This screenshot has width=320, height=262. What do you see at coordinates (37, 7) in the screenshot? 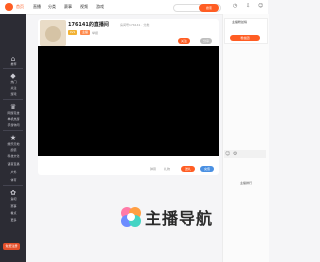
I see `nav-live: 直播` at bounding box center [37, 7].